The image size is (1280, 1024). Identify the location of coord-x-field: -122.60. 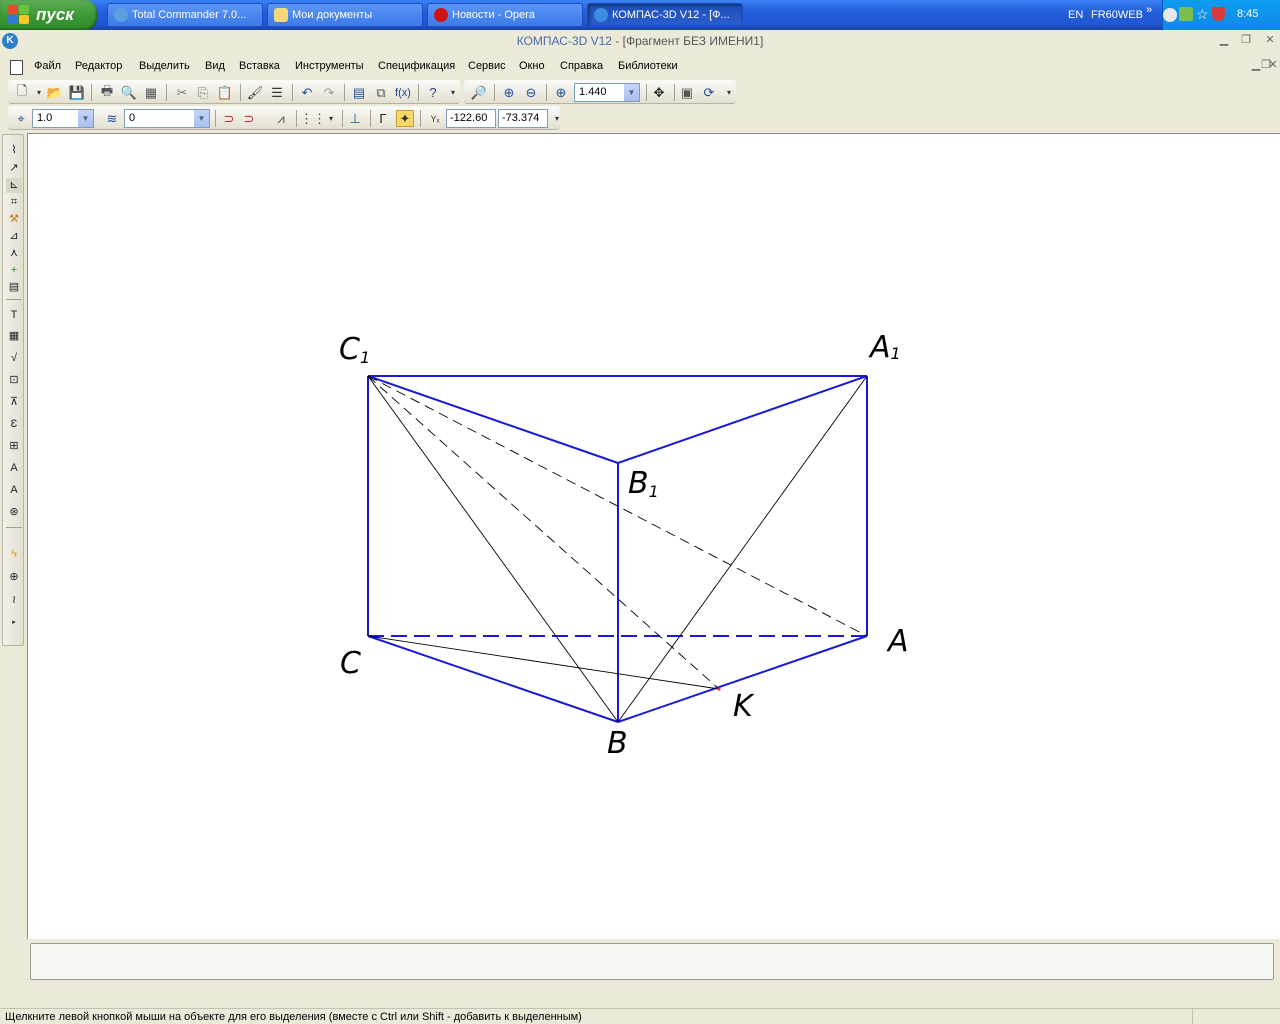
(471, 118).